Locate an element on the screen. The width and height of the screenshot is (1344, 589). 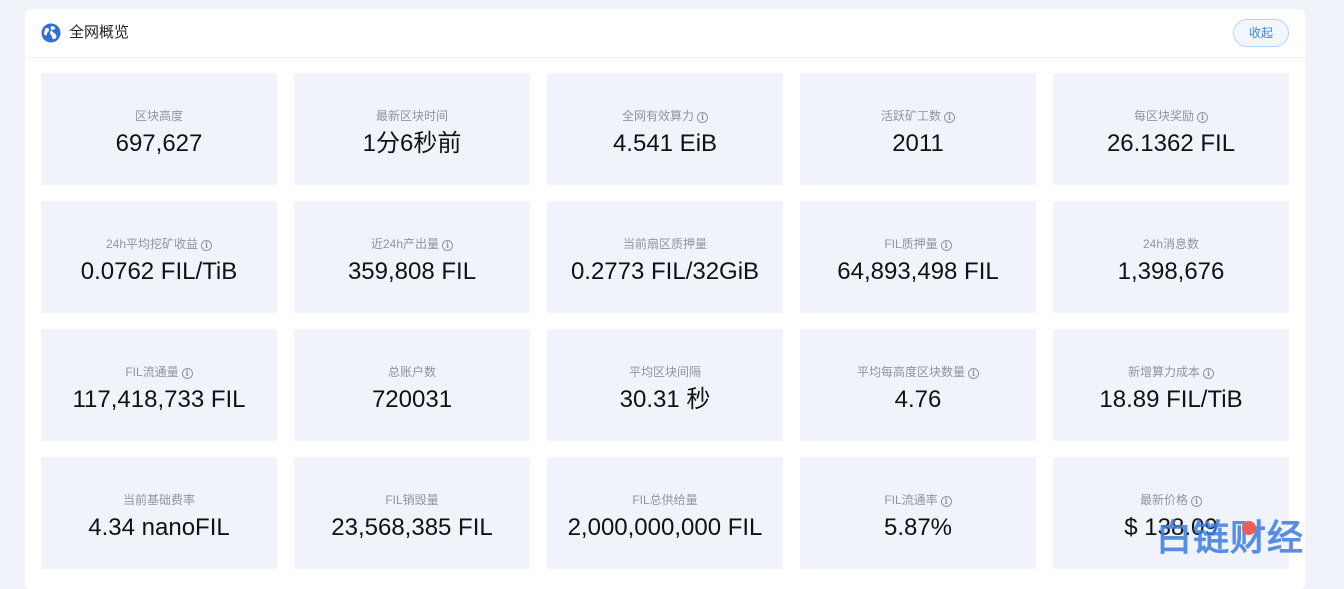
stat-label: FIL总供给量 is located at coordinates (665, 500).